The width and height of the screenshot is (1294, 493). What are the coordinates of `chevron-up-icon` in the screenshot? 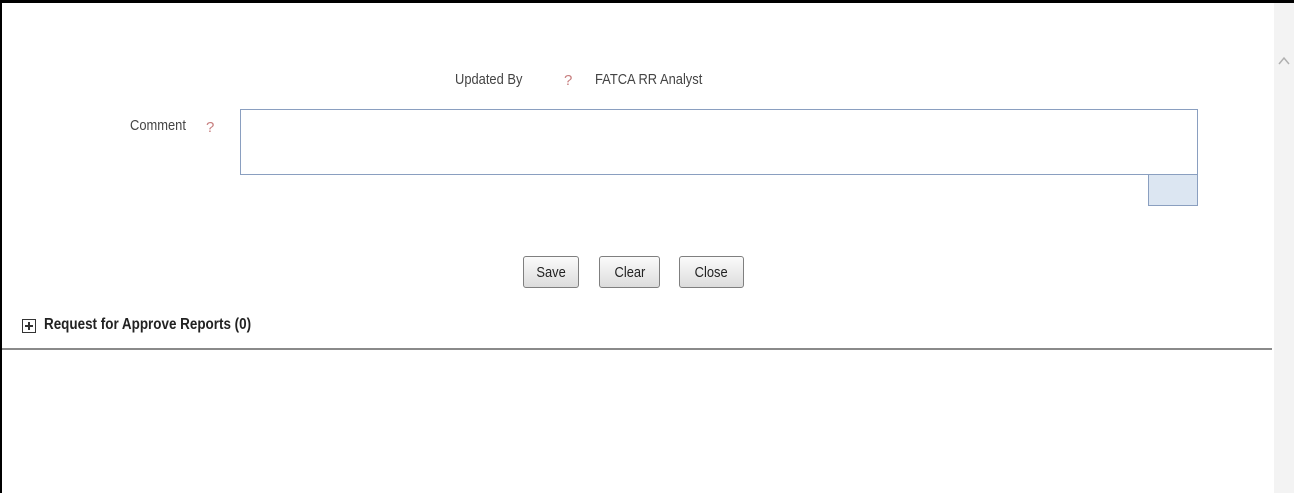 It's located at (1284, 61).